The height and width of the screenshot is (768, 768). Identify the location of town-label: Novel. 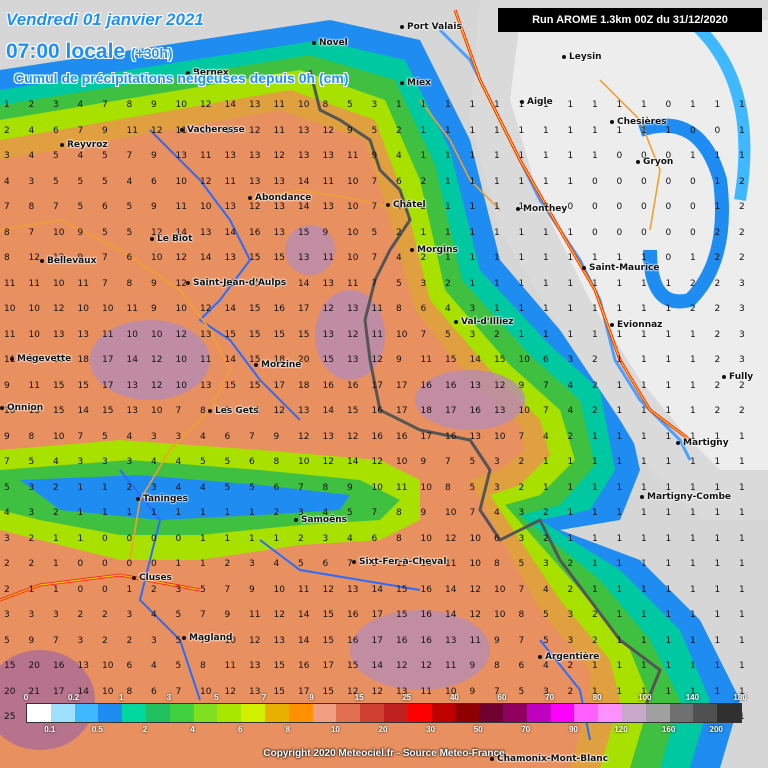
(330, 43).